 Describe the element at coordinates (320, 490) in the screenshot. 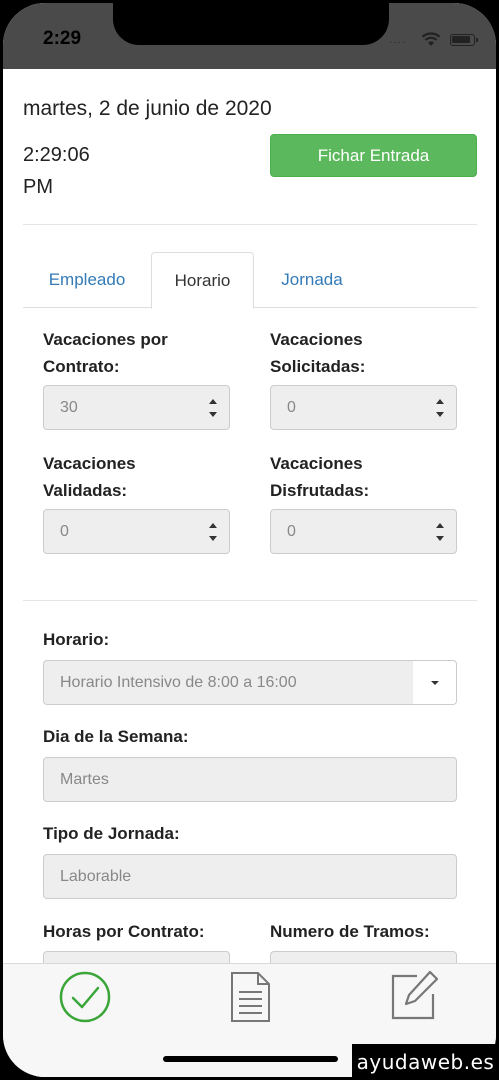

I see `label-line: Disfrutadas:` at that location.